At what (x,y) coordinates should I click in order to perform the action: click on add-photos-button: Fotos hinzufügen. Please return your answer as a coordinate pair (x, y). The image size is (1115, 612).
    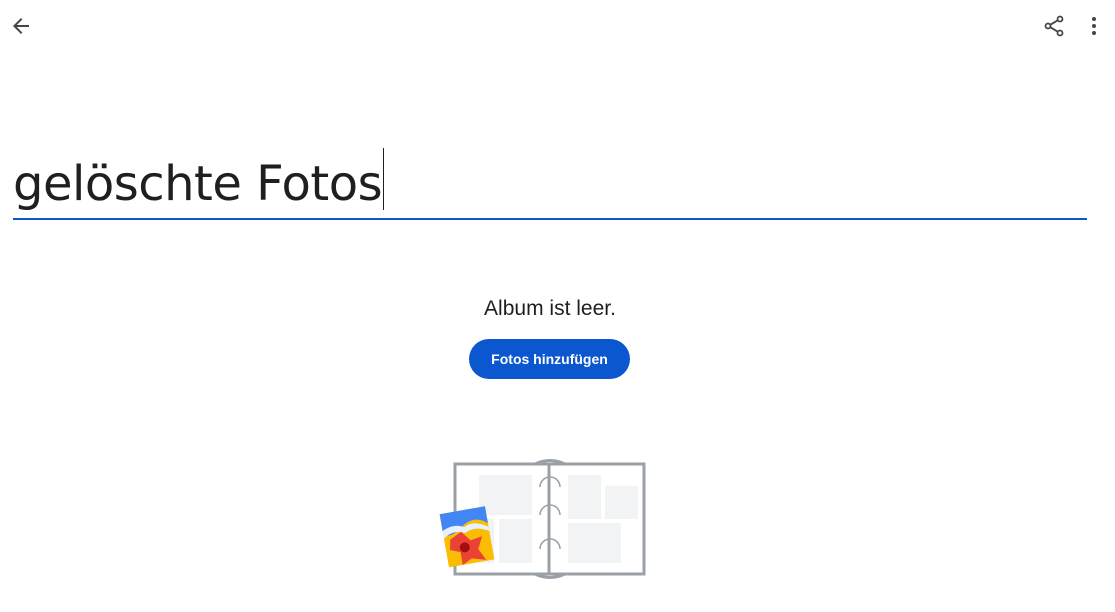
    Looking at the image, I should click on (549, 359).